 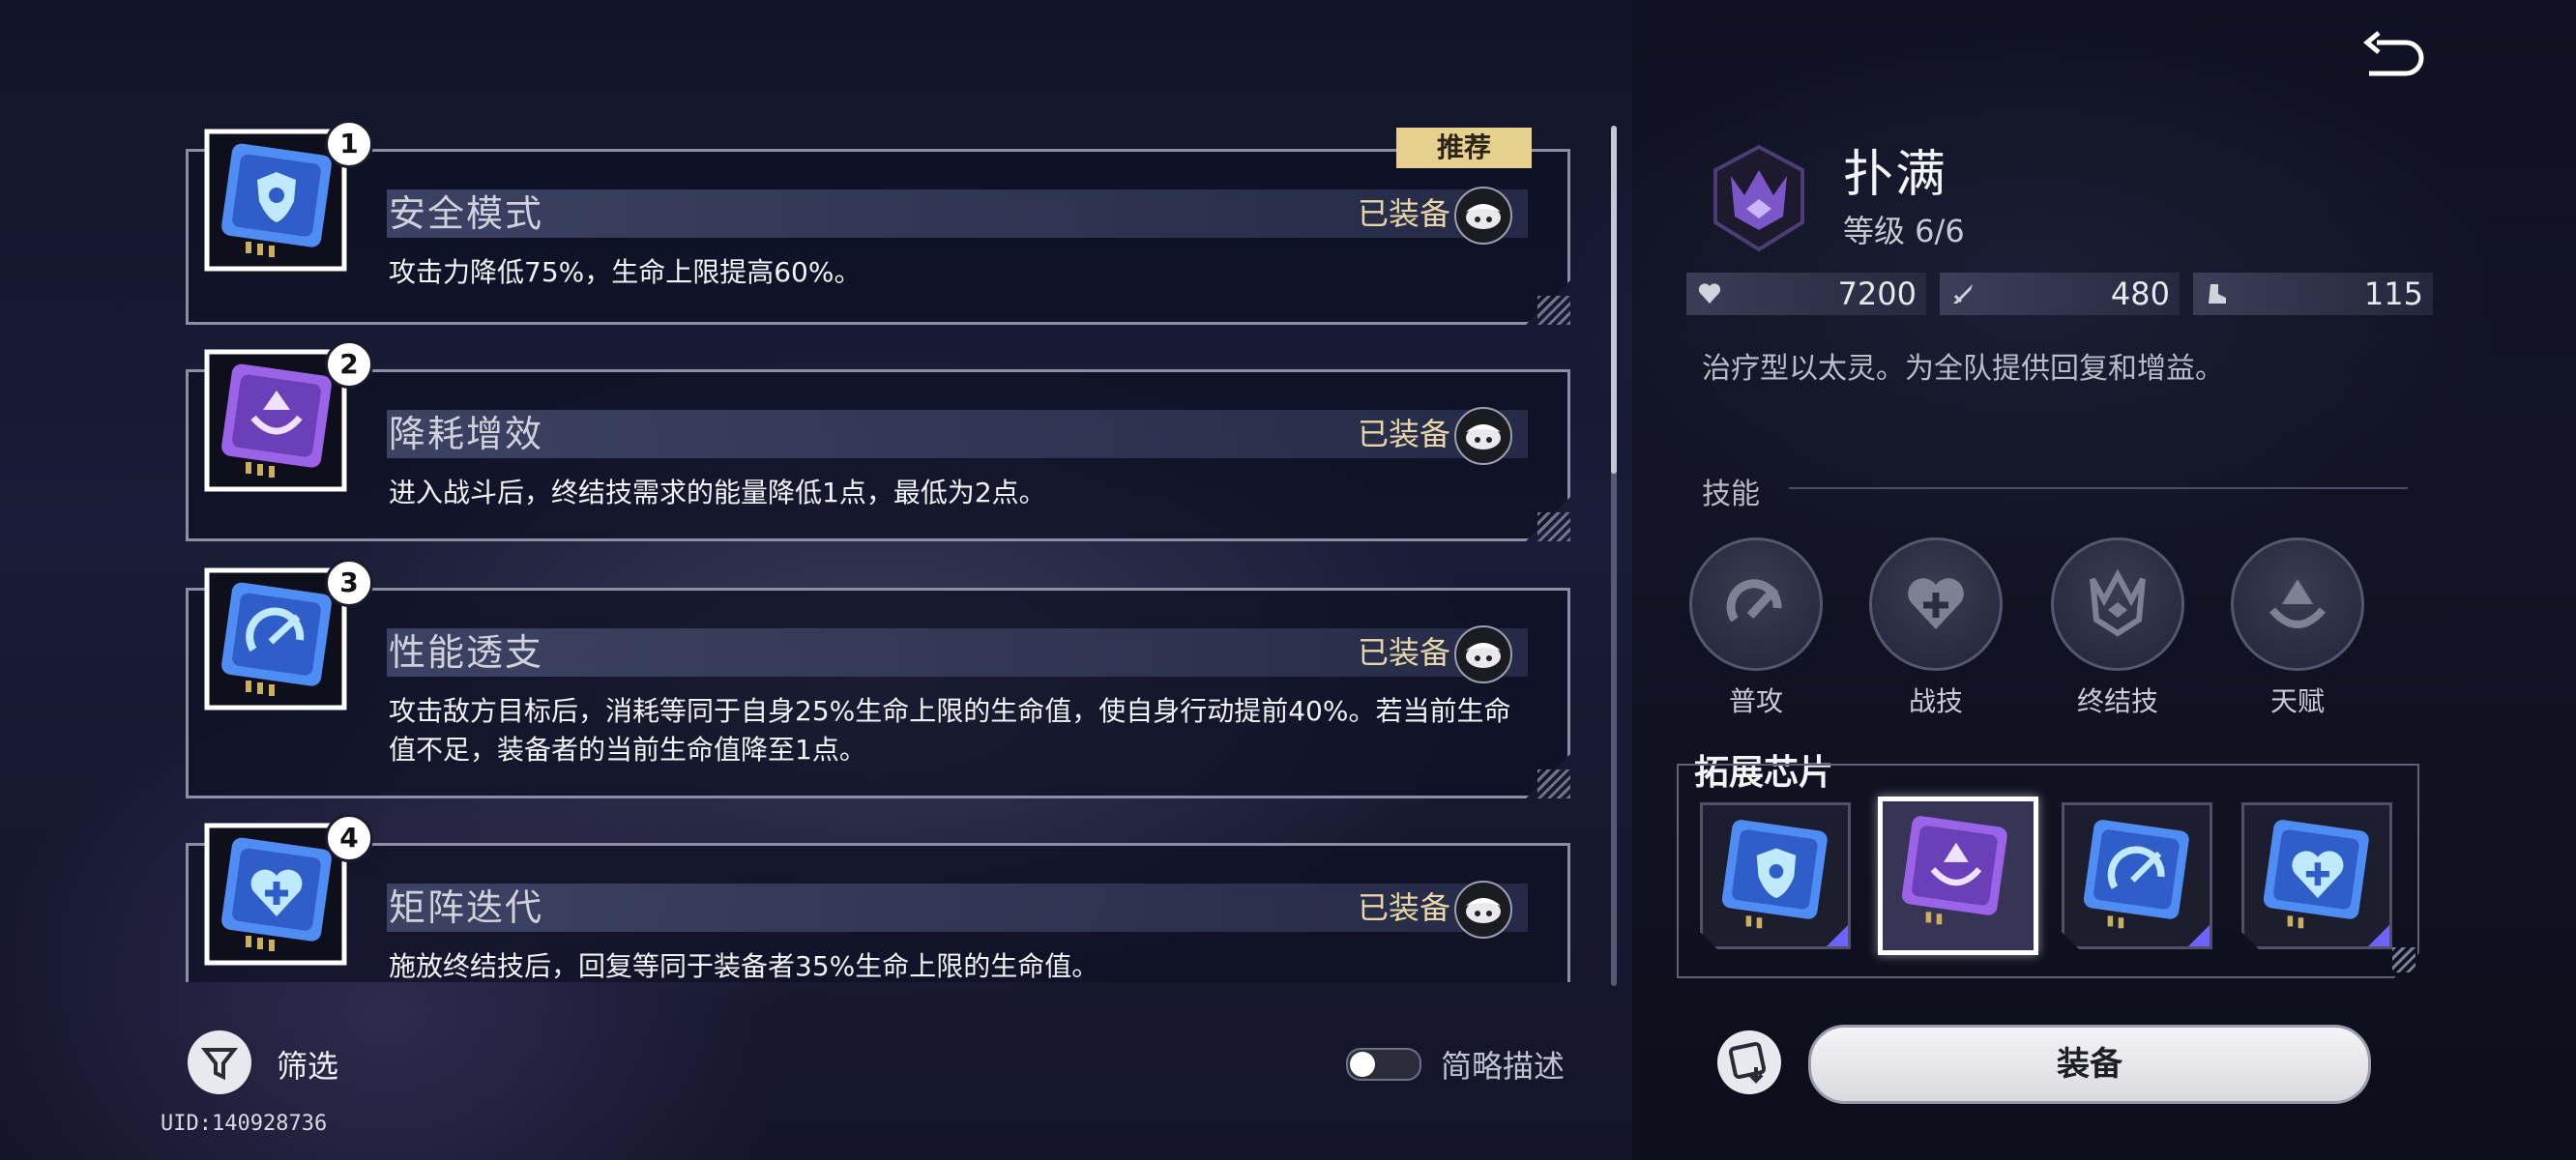 I want to click on heart-icon, so click(x=1709, y=294).